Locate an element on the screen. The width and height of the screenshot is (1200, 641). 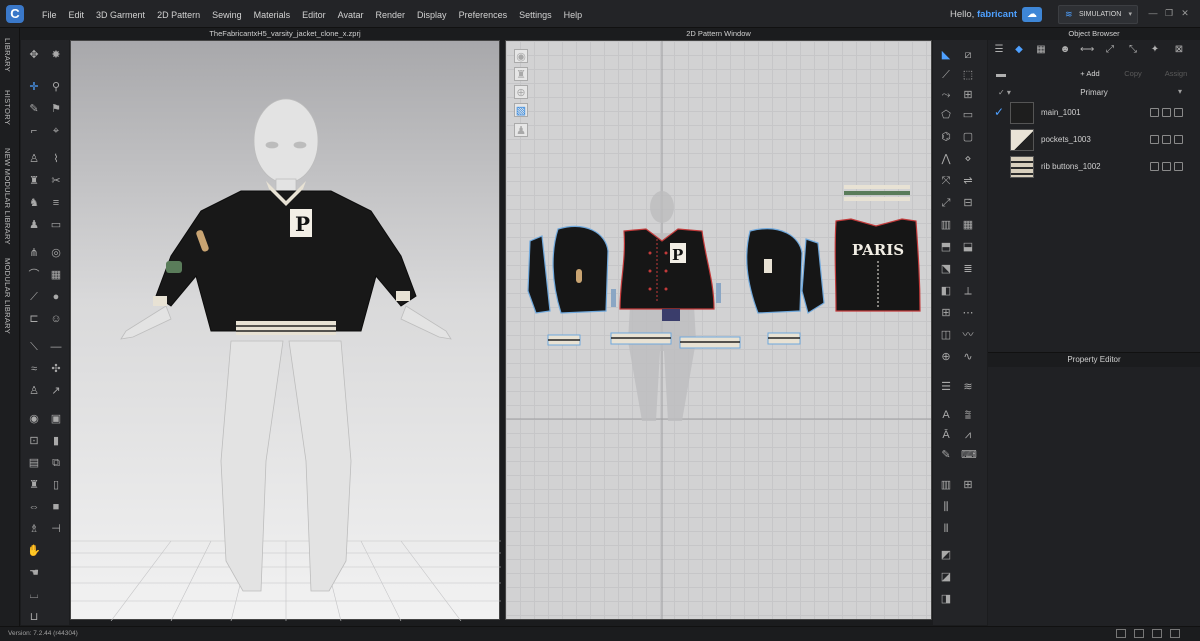
pin2d-icon: ◧ is located at coordinates (946, 291).